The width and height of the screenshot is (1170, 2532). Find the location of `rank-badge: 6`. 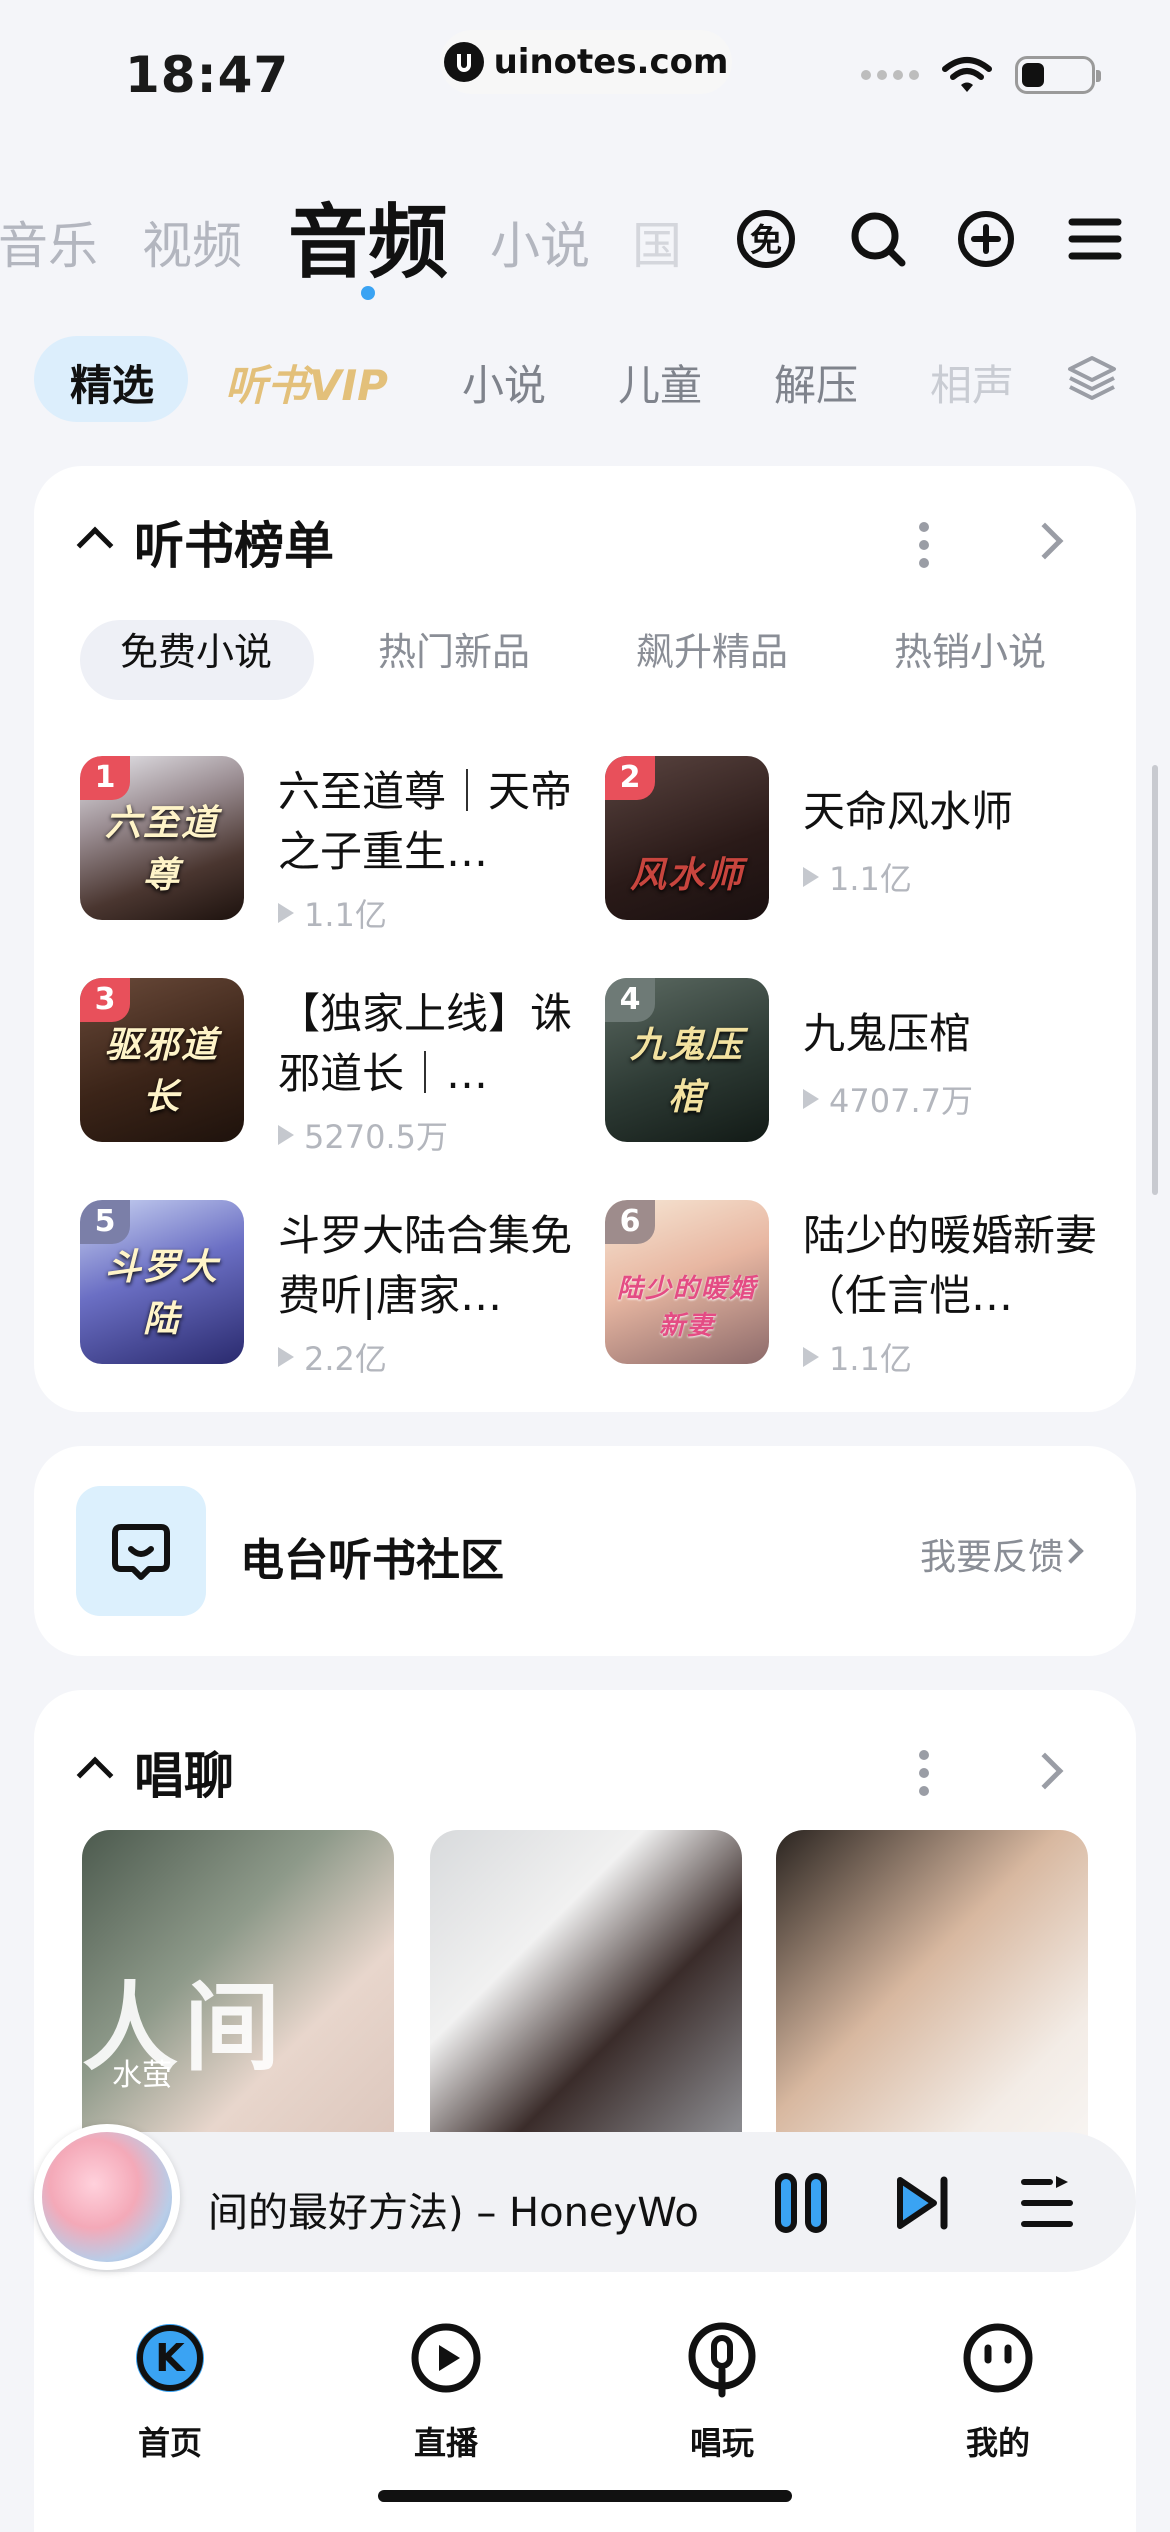

rank-badge: 6 is located at coordinates (630, 1222).